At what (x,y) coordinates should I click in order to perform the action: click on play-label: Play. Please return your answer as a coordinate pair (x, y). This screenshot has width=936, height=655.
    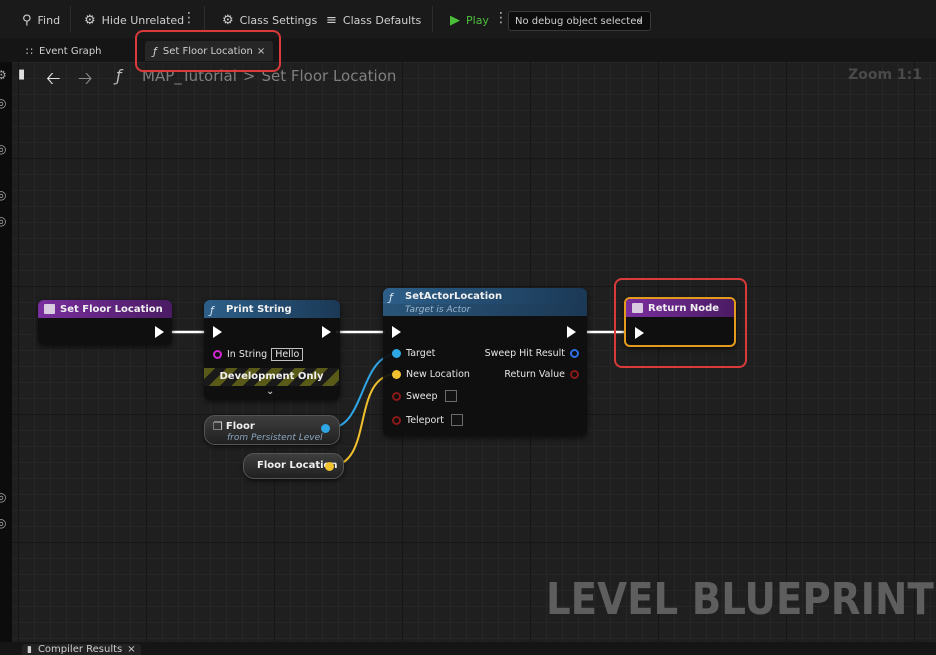
    Looking at the image, I should click on (477, 20).